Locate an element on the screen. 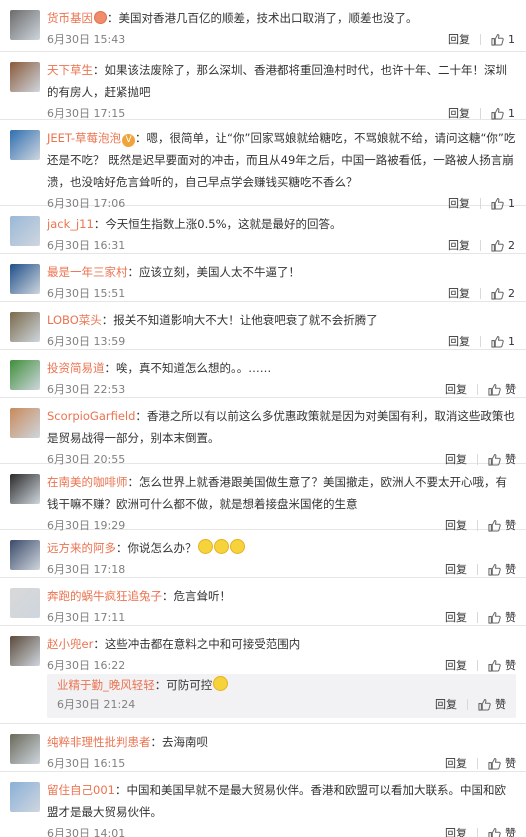  like-count: 赞 is located at coordinates (510, 665).